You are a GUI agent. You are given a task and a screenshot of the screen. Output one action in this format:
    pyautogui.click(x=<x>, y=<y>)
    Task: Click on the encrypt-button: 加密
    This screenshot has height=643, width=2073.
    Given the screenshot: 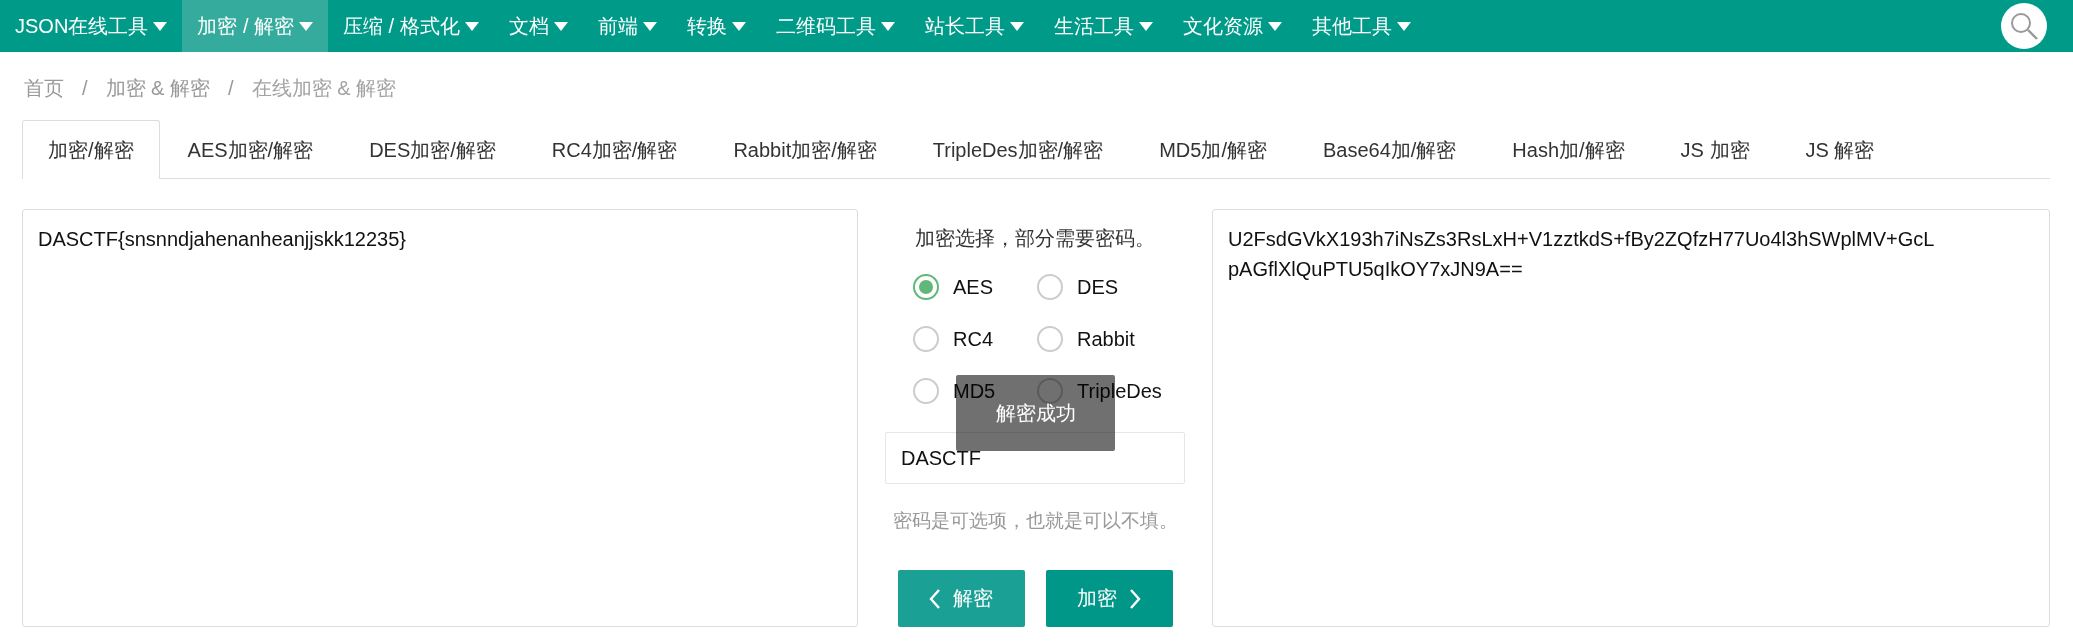 What is the action you would take?
    pyautogui.click(x=1109, y=598)
    